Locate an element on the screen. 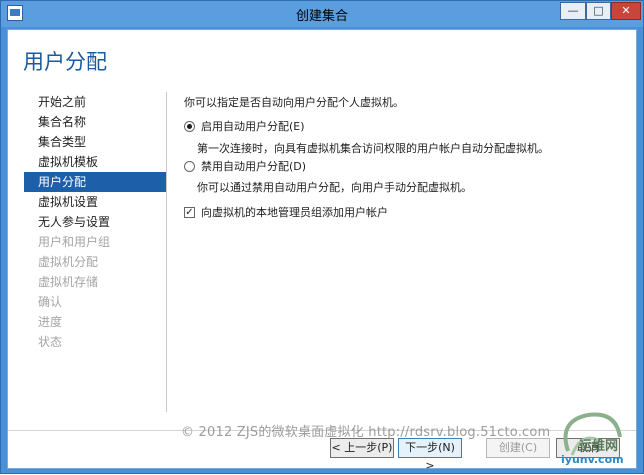 This screenshot has height=475, width=644. nav-item-unattended-settings: 无人参与设置 is located at coordinates (95, 222).